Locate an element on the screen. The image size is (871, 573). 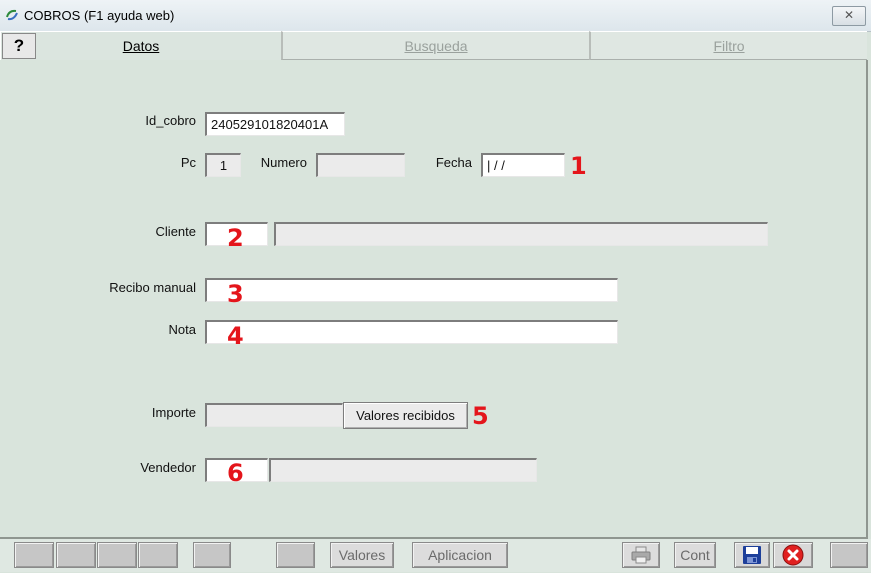
pc-label: Pc is located at coordinates (188, 162).